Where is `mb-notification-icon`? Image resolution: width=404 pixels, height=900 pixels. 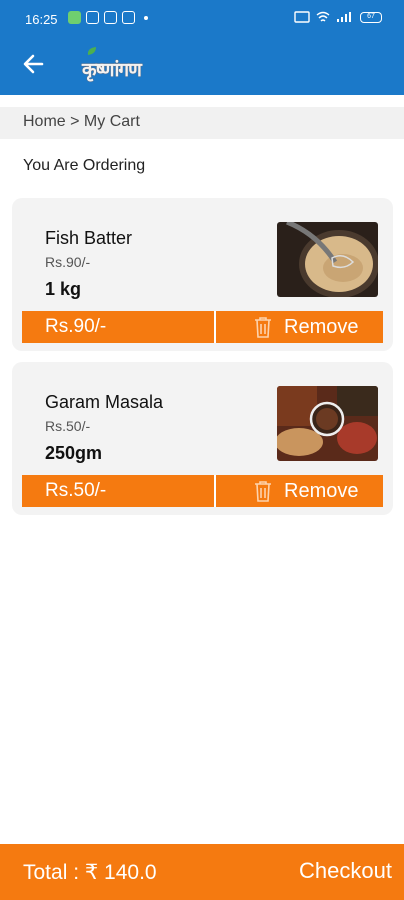
mb-notification-icon is located at coordinates (110, 17).